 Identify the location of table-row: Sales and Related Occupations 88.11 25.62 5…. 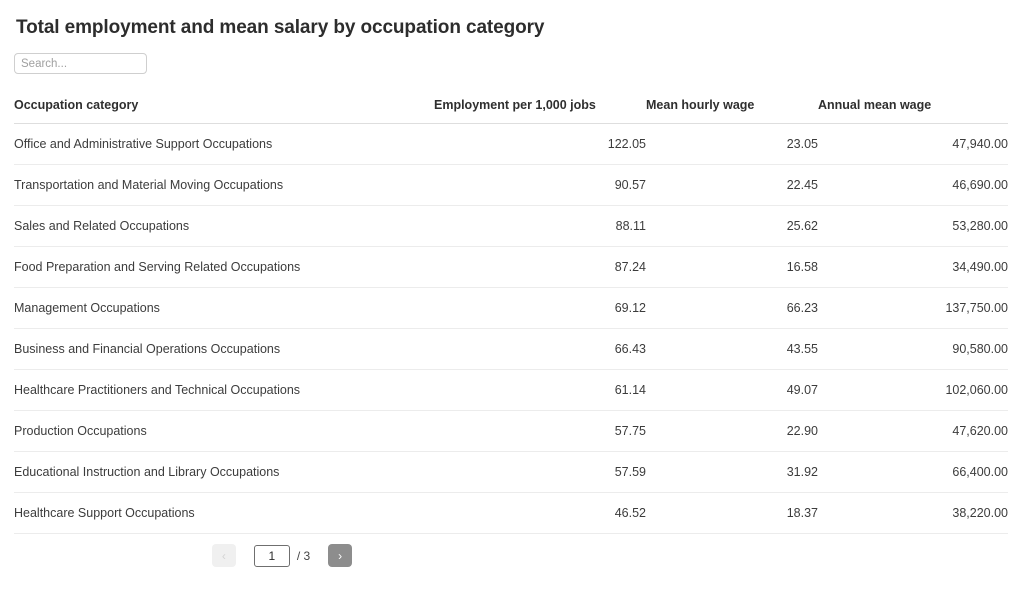
(511, 226).